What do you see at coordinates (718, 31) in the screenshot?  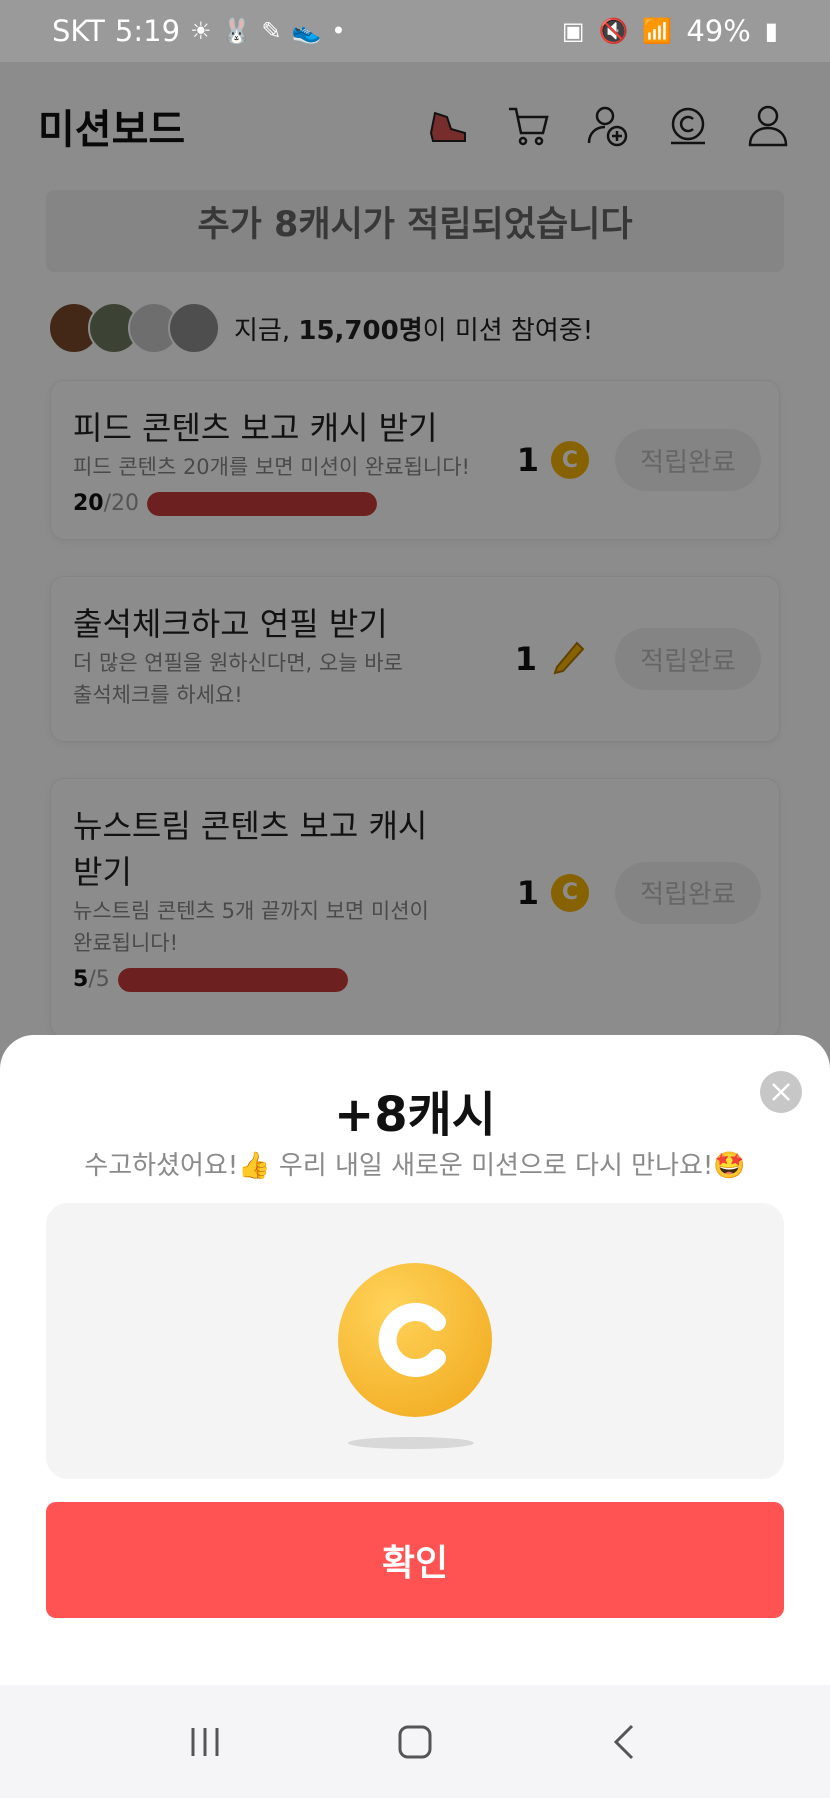 I see `battery-label: 49%` at bounding box center [718, 31].